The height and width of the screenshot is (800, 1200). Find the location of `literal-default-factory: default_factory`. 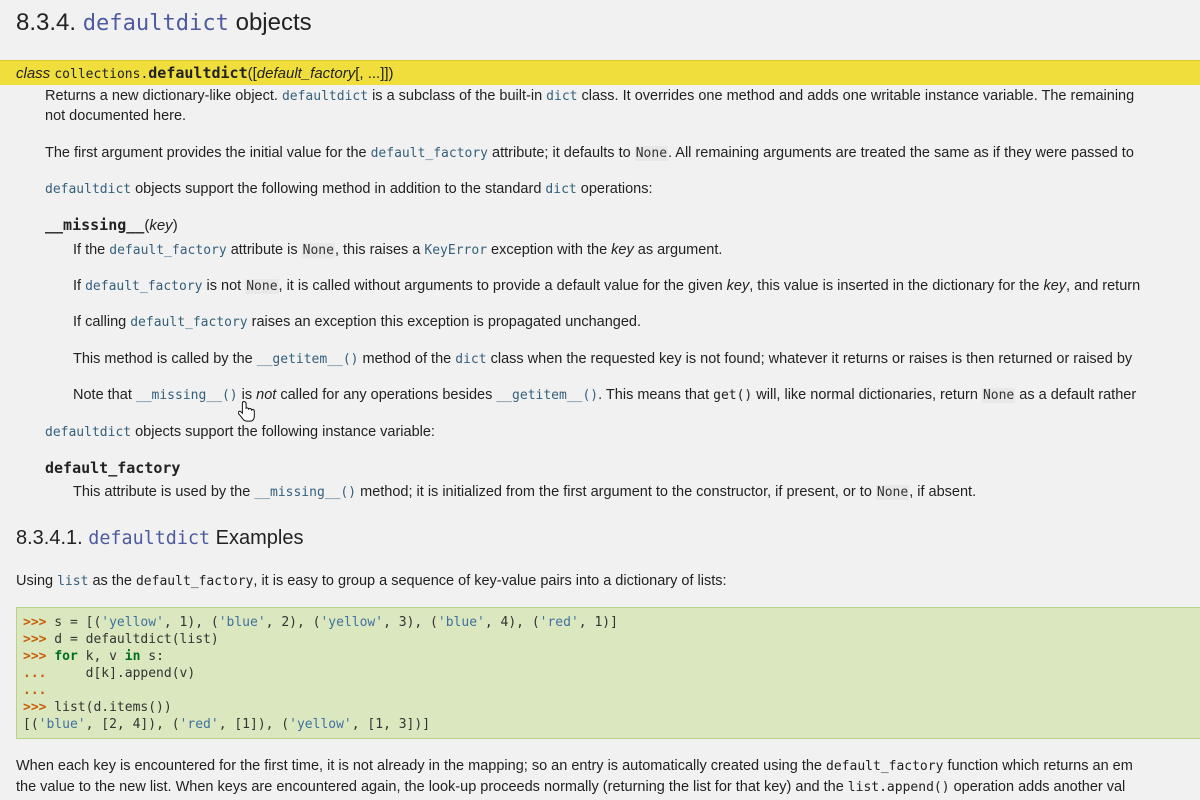

literal-default-factory: default_factory is located at coordinates (885, 766).